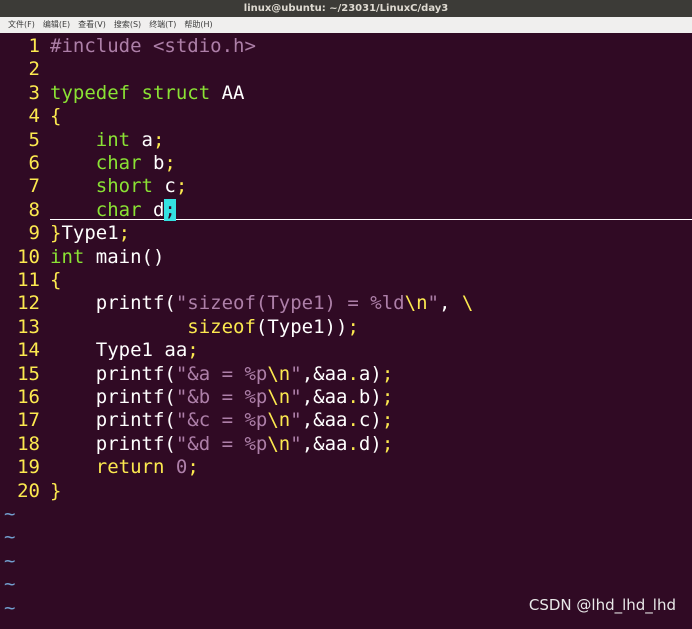 Image resolution: width=692 pixels, height=629 pixels. Describe the element at coordinates (28, 256) in the screenshot. I see `line-number: 10` at that location.